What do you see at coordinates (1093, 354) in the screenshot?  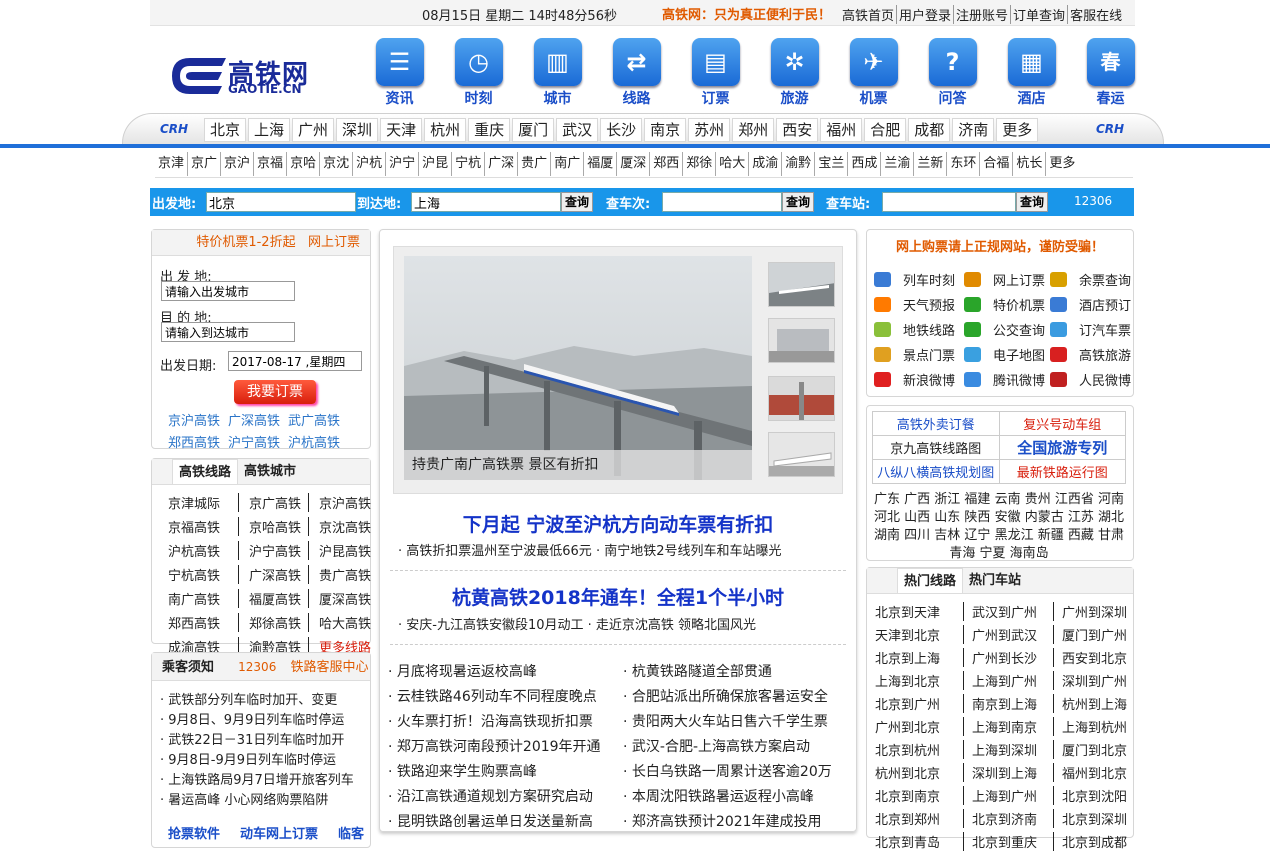 I see `service-link: 高铁旅游` at bounding box center [1093, 354].